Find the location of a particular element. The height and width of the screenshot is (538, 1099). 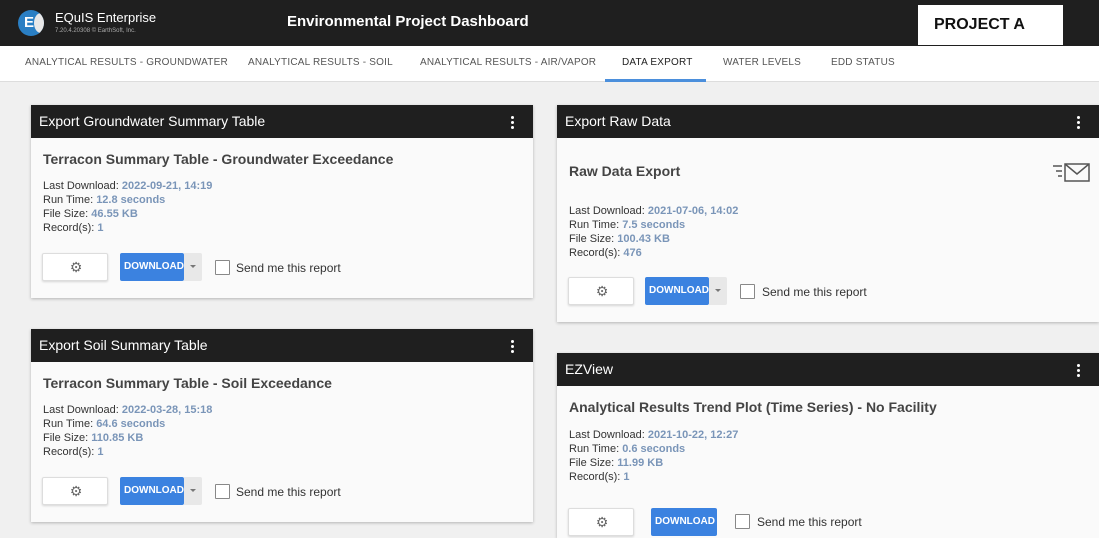

card-header: Export Groundwater Summary Table is located at coordinates (282, 121).